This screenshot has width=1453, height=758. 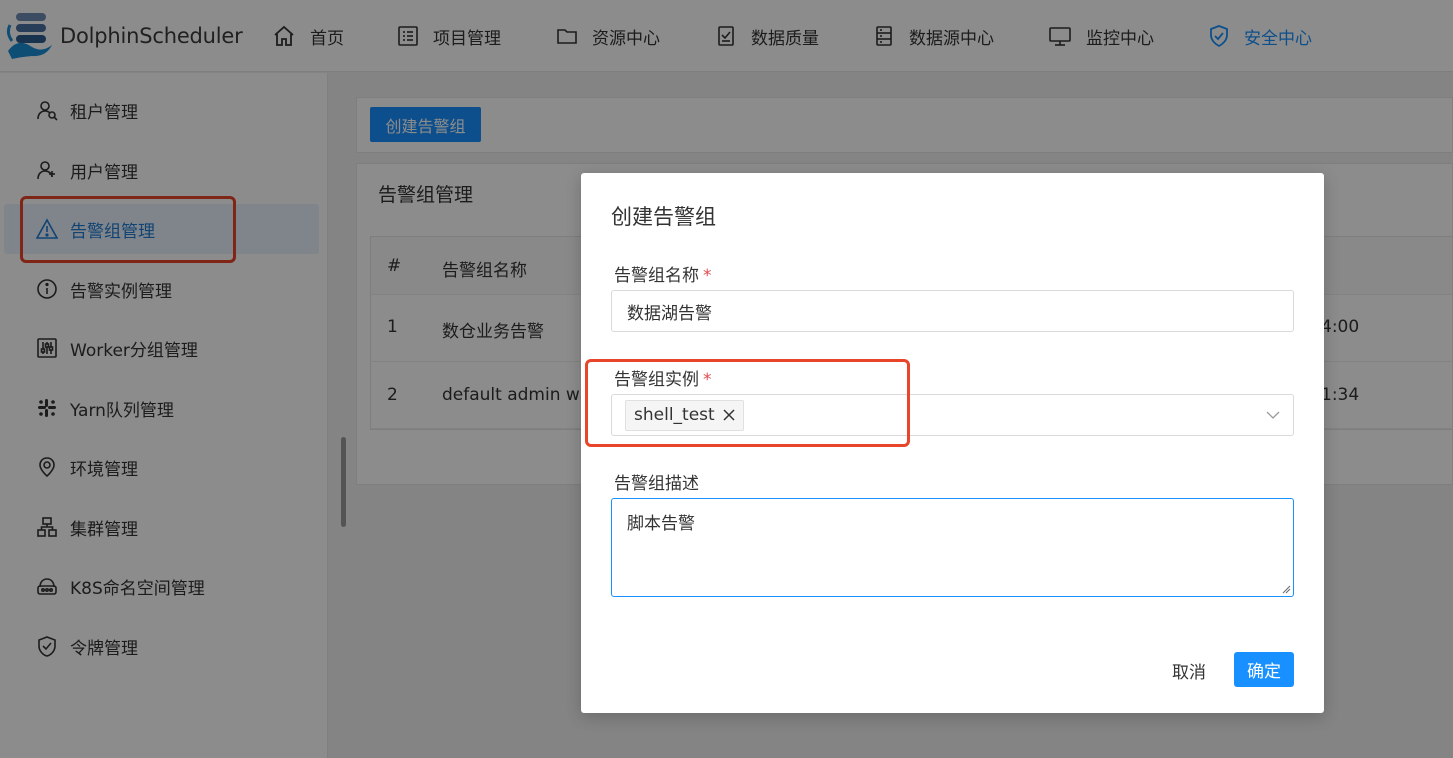 What do you see at coordinates (663, 217) in the screenshot?
I see `modal-title: 创建告警组` at bounding box center [663, 217].